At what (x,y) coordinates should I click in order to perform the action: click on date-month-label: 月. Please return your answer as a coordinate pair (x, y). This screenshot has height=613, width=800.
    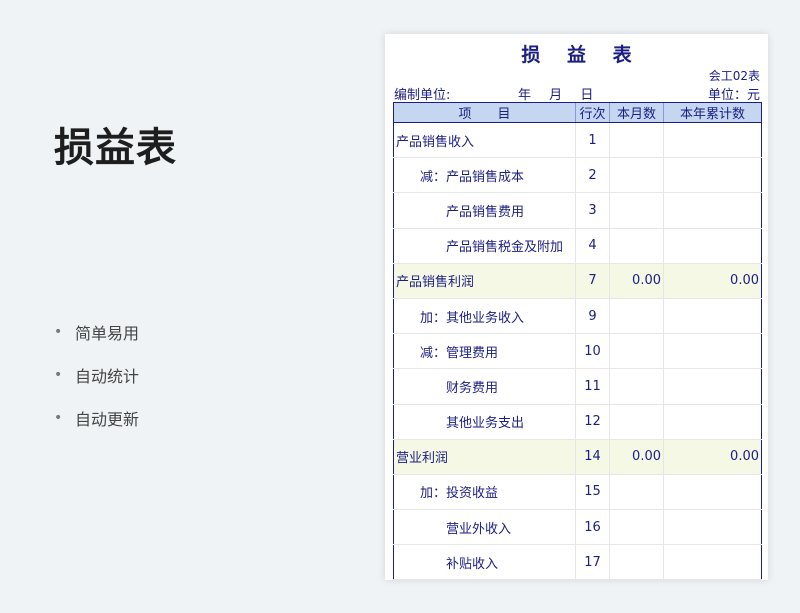
    Looking at the image, I should click on (556, 95).